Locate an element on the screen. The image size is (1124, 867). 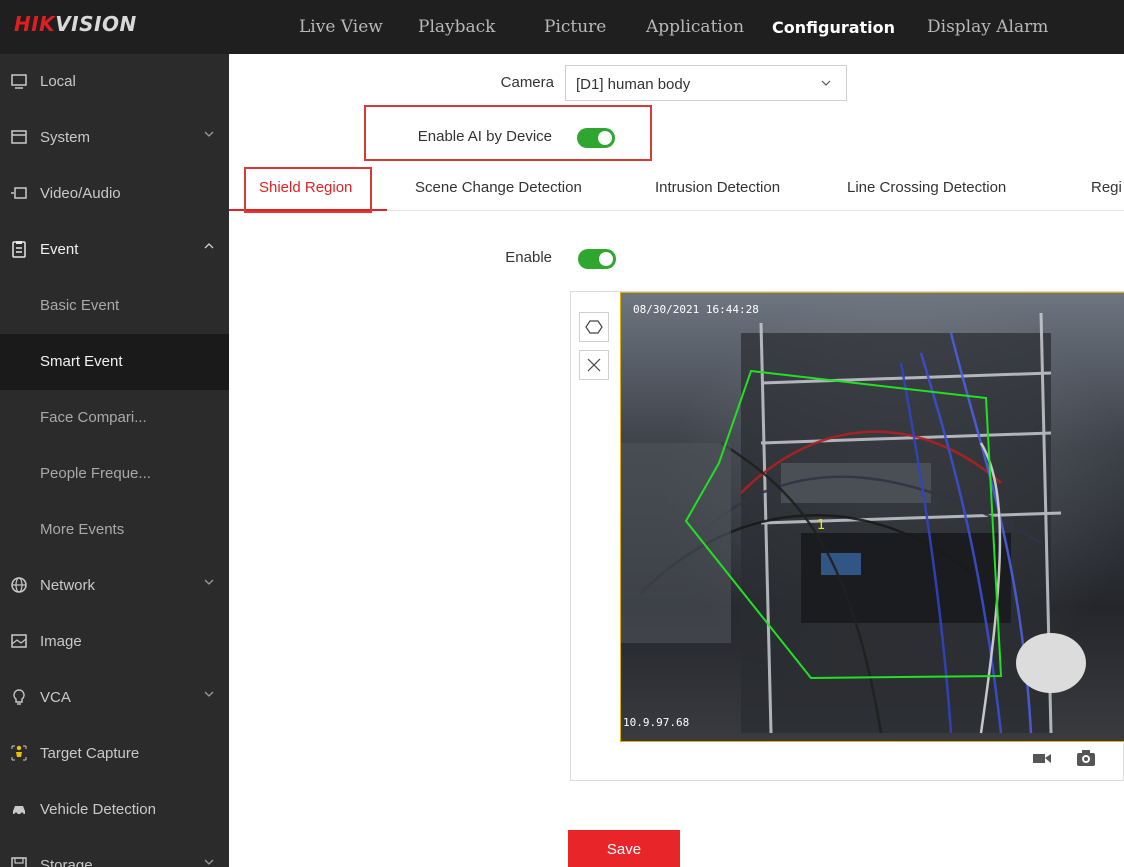
sidebar-item-target-capture: Target Capture is located at coordinates (114, 754).